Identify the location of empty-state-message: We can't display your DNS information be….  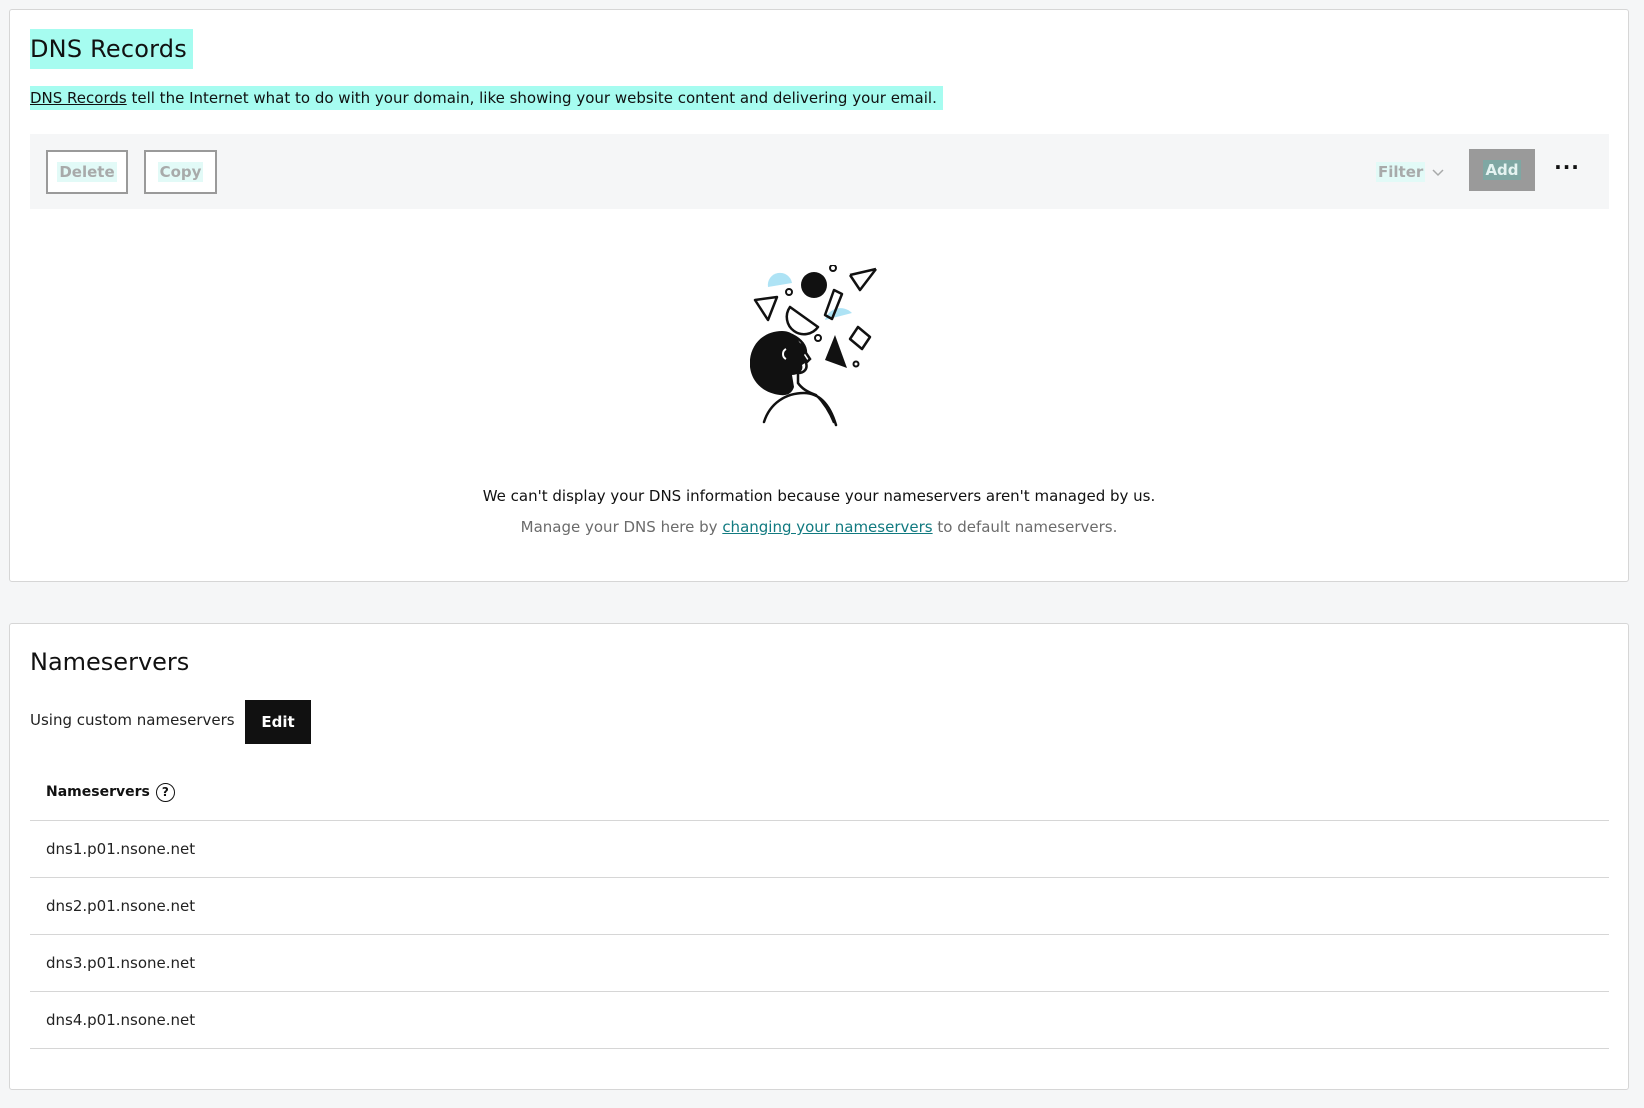
(819, 496).